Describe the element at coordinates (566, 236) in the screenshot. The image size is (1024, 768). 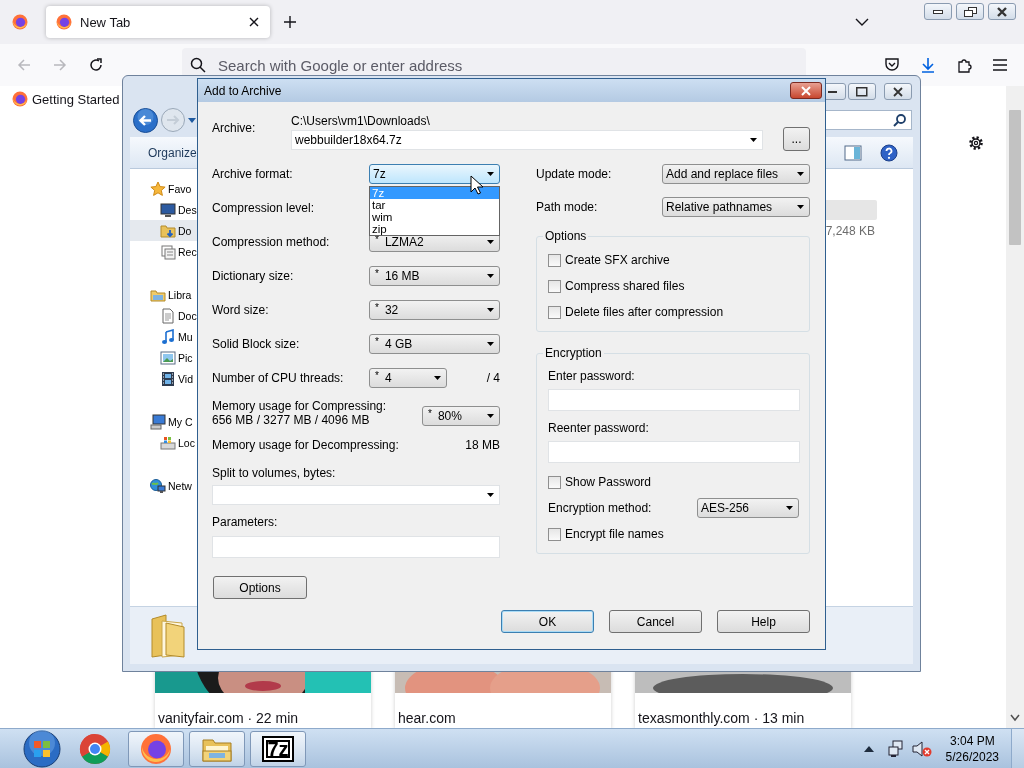
I see `group-title: Options` at that location.